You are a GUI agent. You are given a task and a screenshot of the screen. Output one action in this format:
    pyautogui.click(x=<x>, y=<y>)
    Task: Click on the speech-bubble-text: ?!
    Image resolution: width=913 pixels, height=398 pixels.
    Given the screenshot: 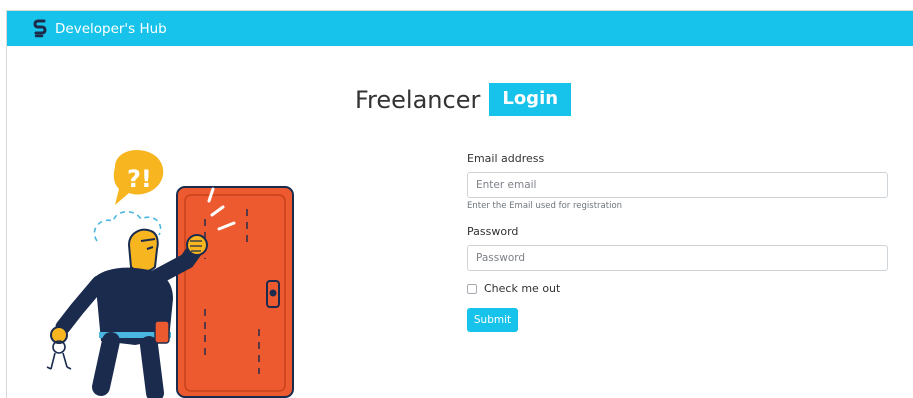 What is the action you would take?
    pyautogui.click(x=139, y=179)
    